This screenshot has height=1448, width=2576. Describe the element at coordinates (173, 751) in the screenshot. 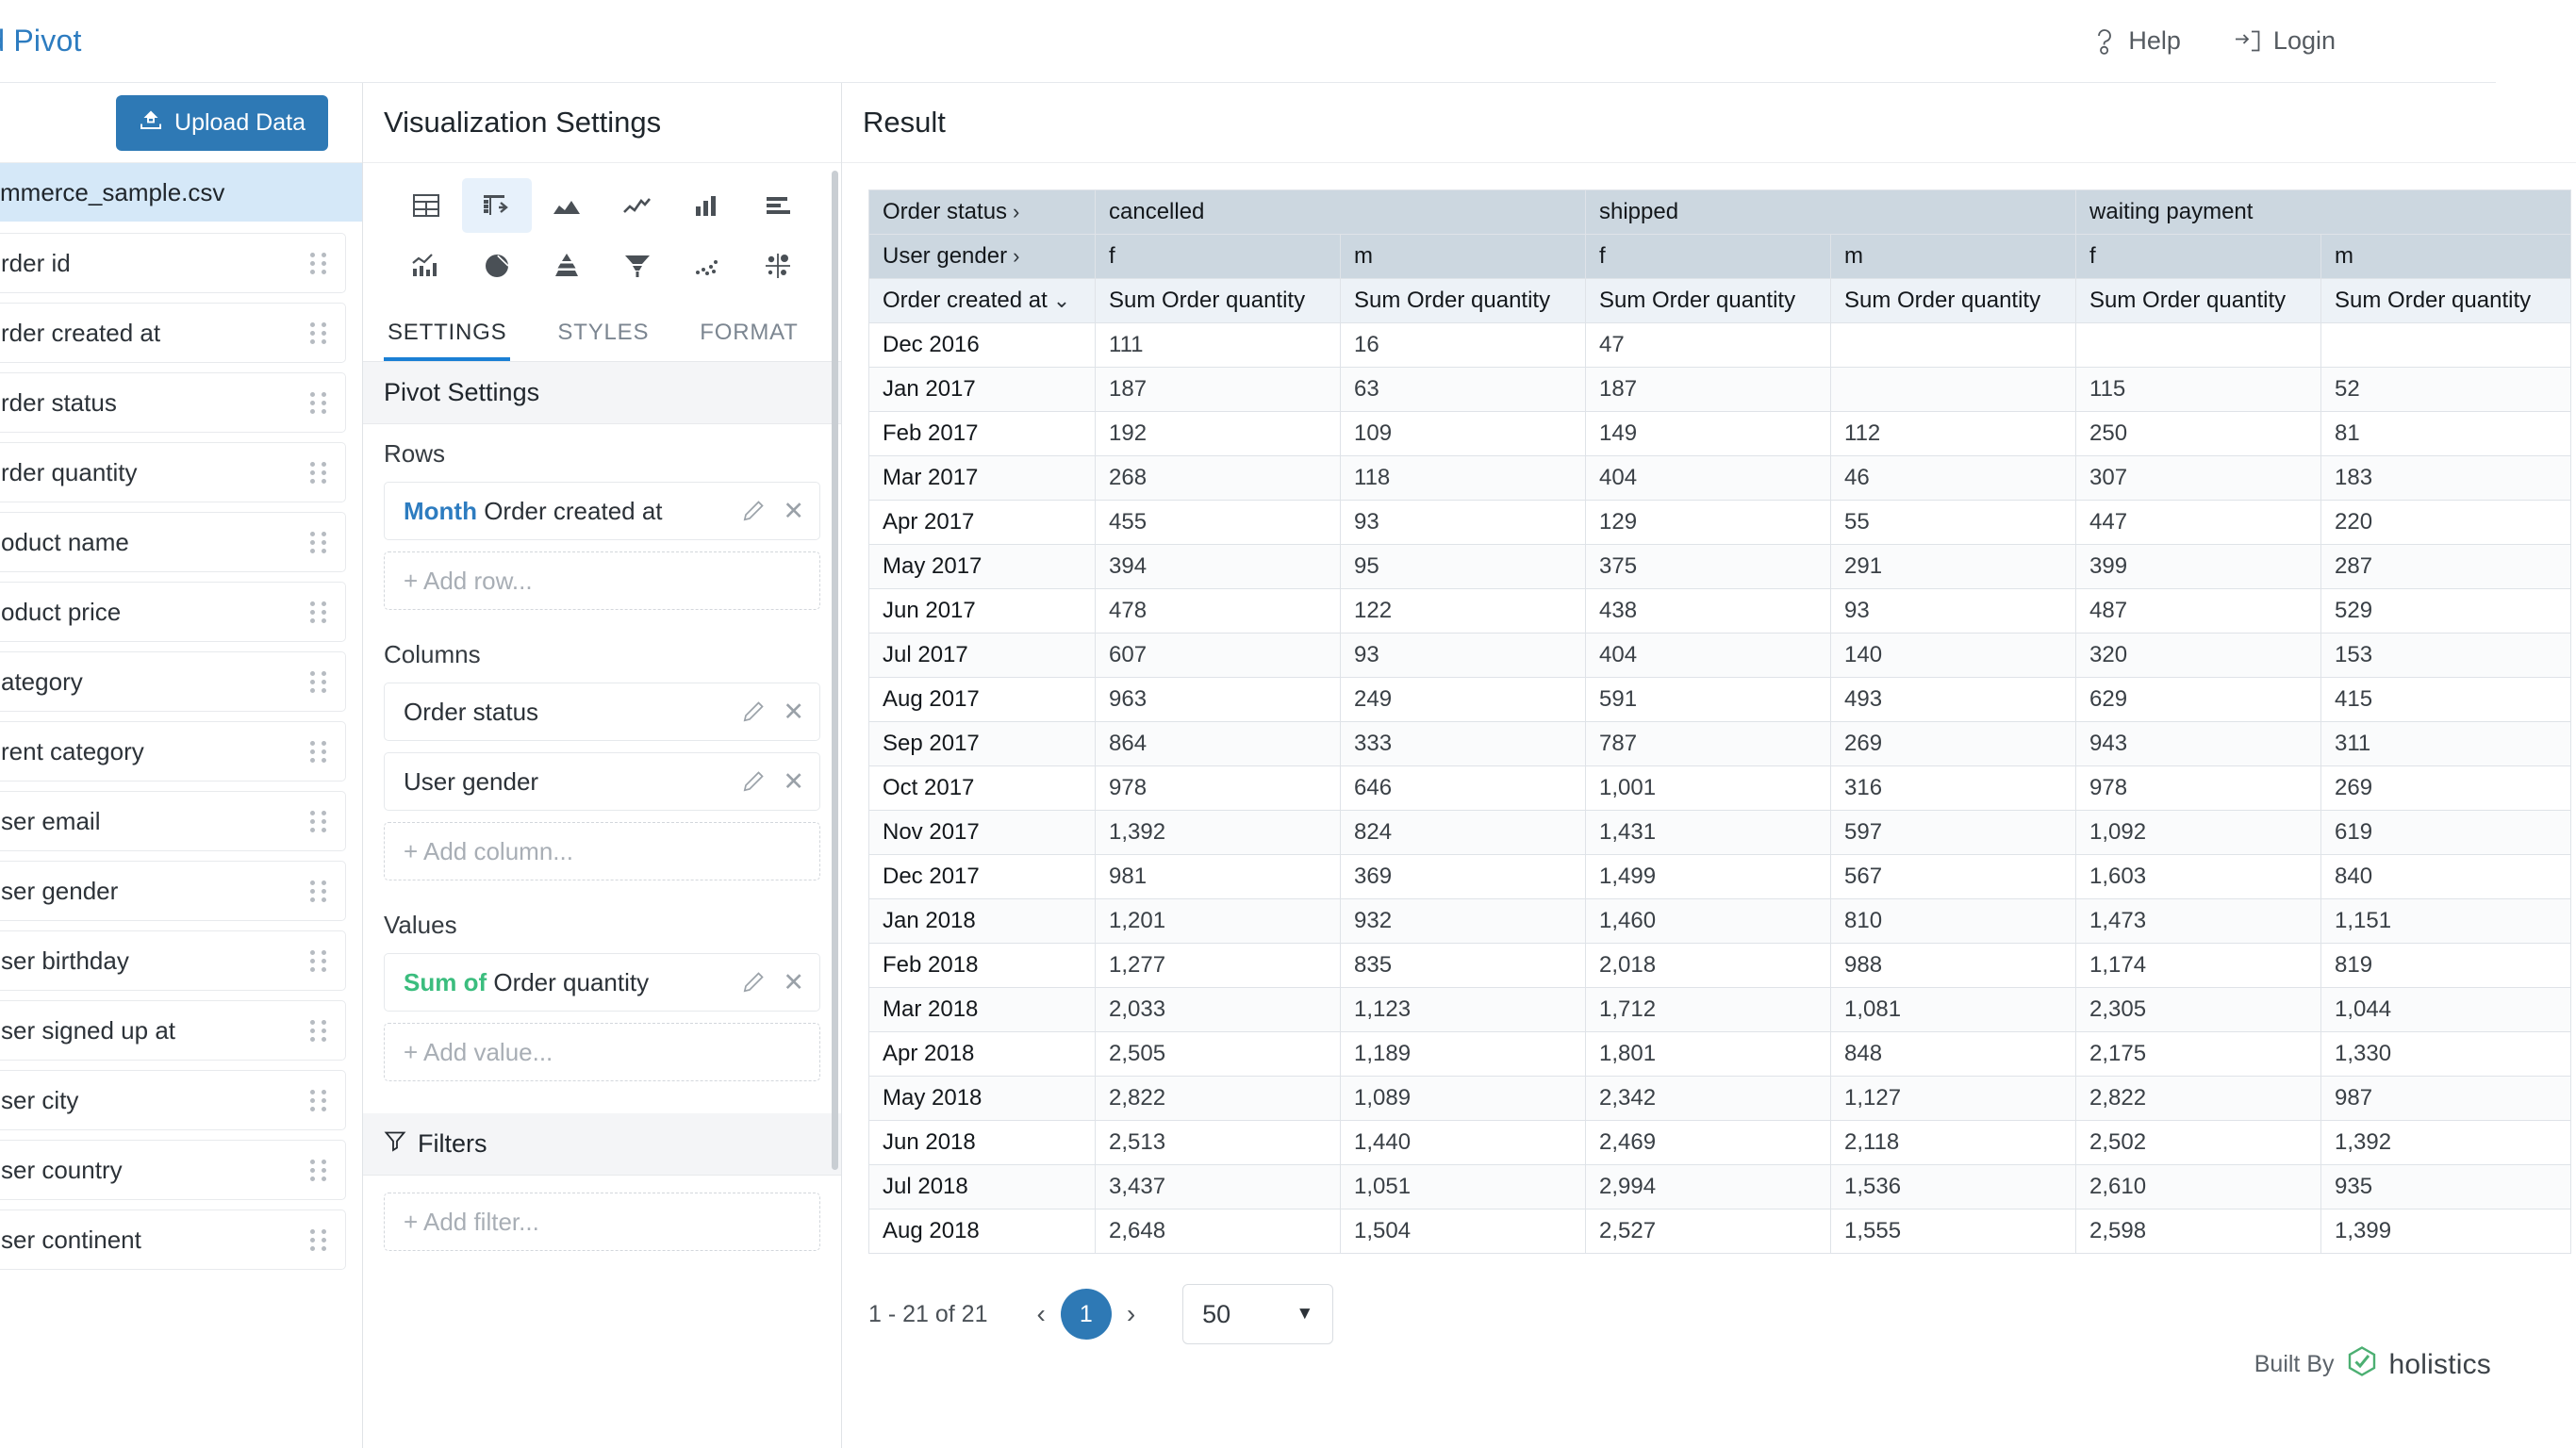

I see `field-item: rent category` at that location.